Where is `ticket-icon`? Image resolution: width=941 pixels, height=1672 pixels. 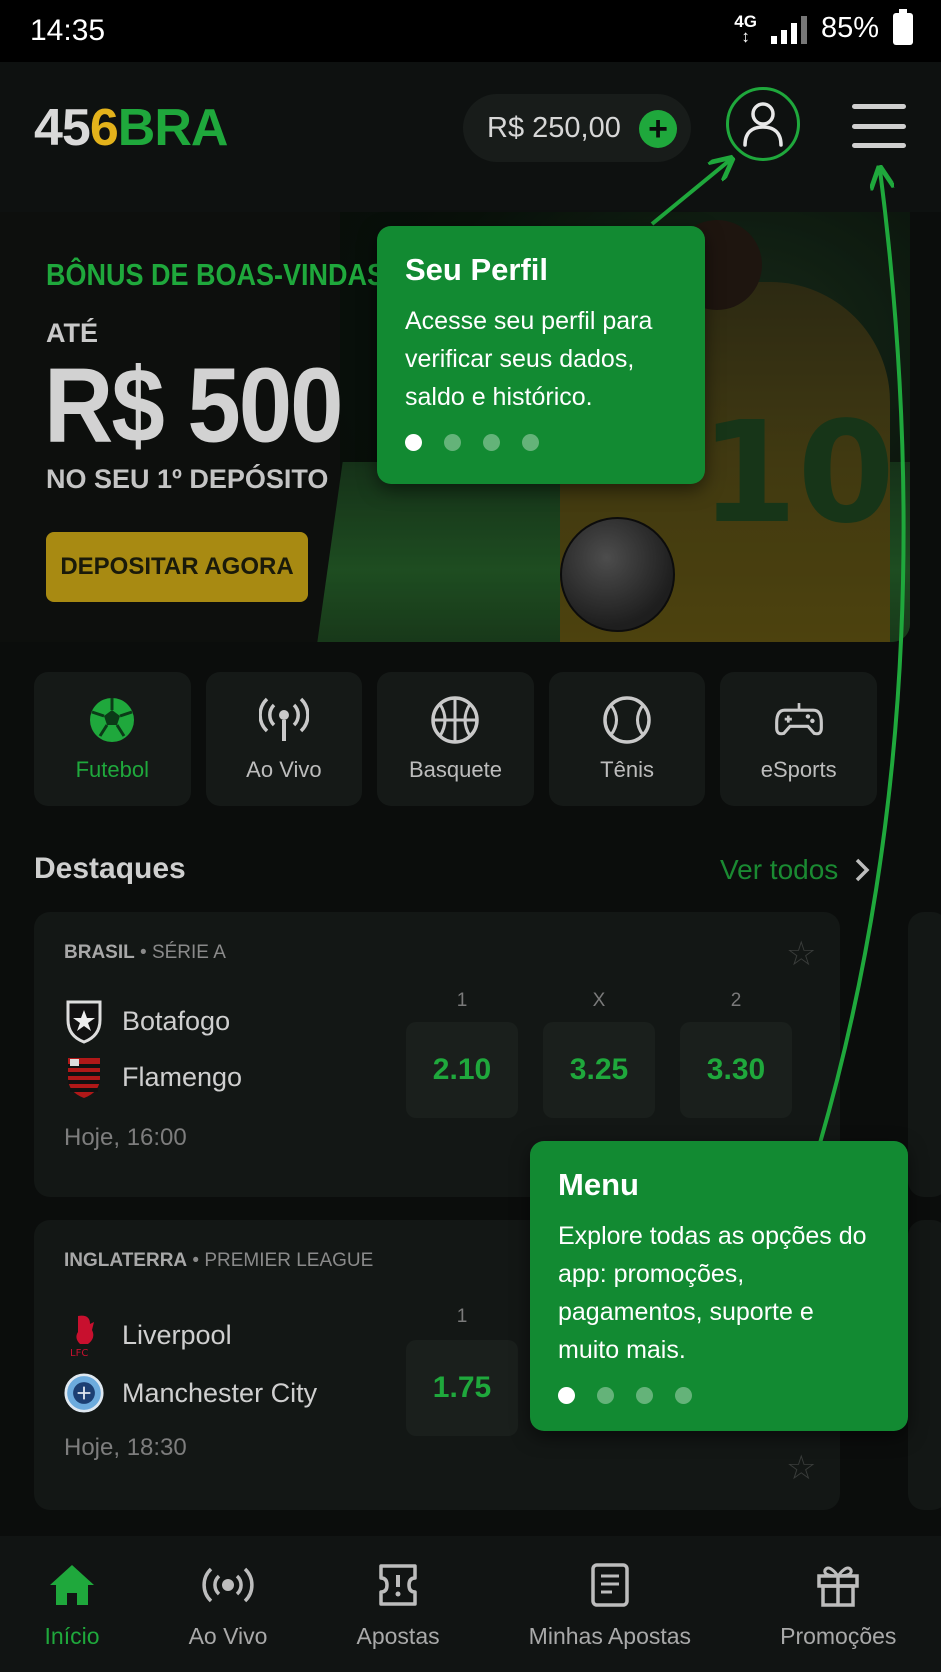
ticket-icon is located at coordinates (398, 1585).